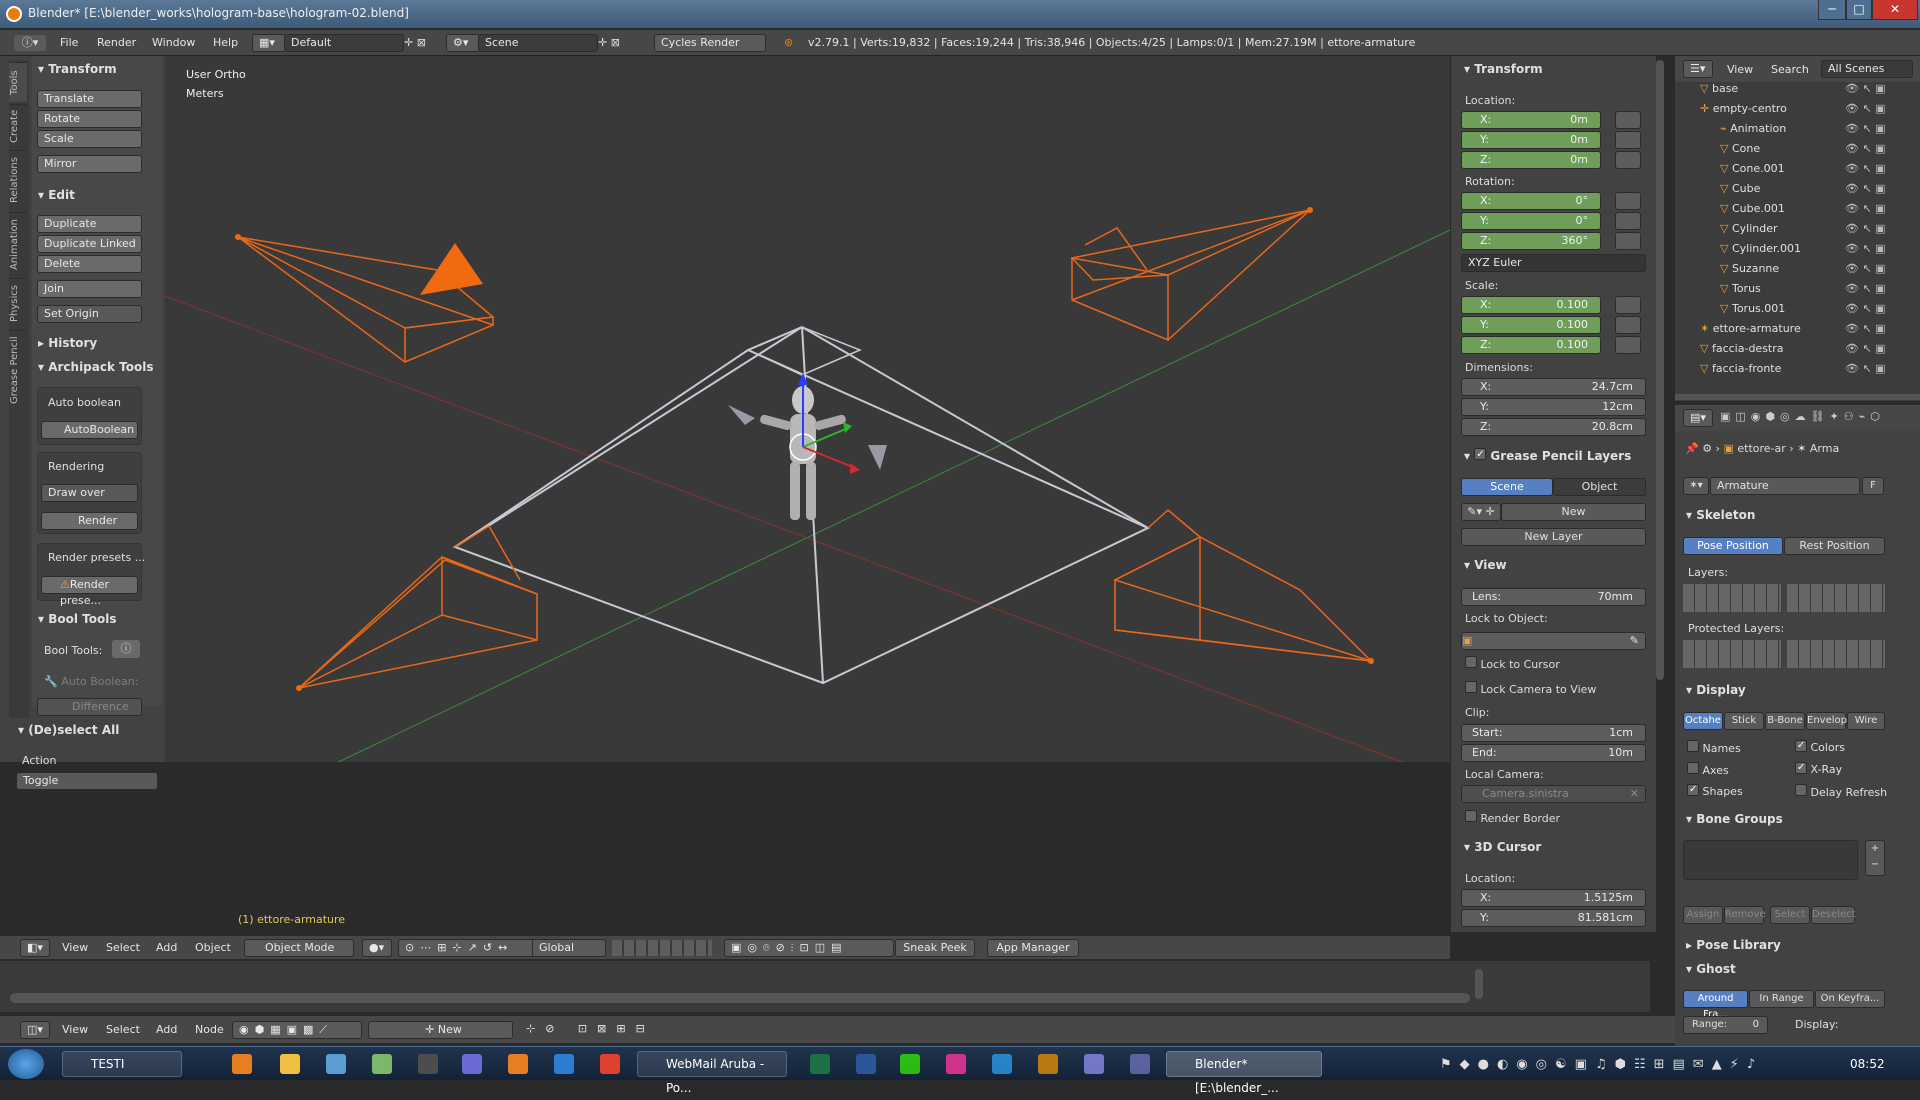 Image resolution: width=1920 pixels, height=1100 pixels. Describe the element at coordinates (1634, 794) in the screenshot. I see `clear-camera-icon: ✕` at that location.